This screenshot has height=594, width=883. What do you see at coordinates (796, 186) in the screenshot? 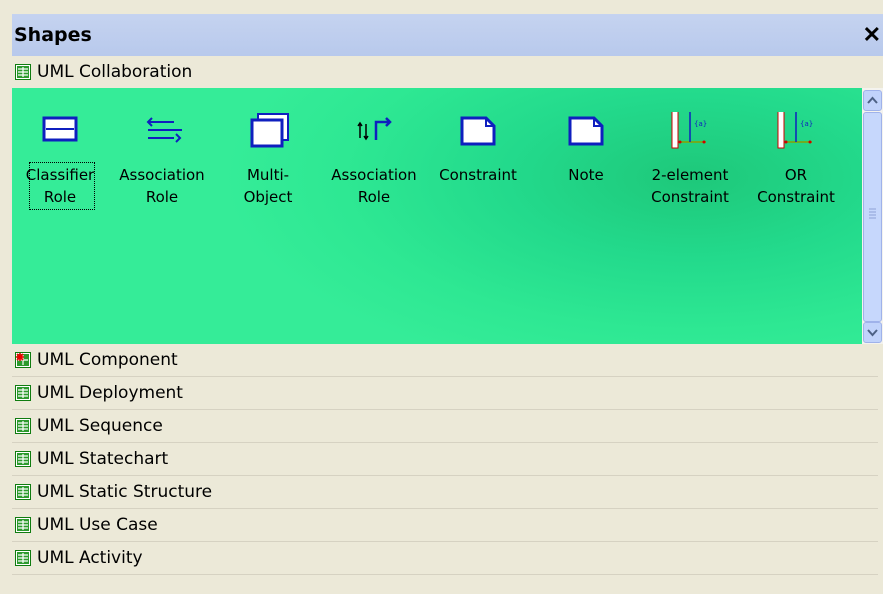
I see `shape-label: OR Constraint` at bounding box center [796, 186].